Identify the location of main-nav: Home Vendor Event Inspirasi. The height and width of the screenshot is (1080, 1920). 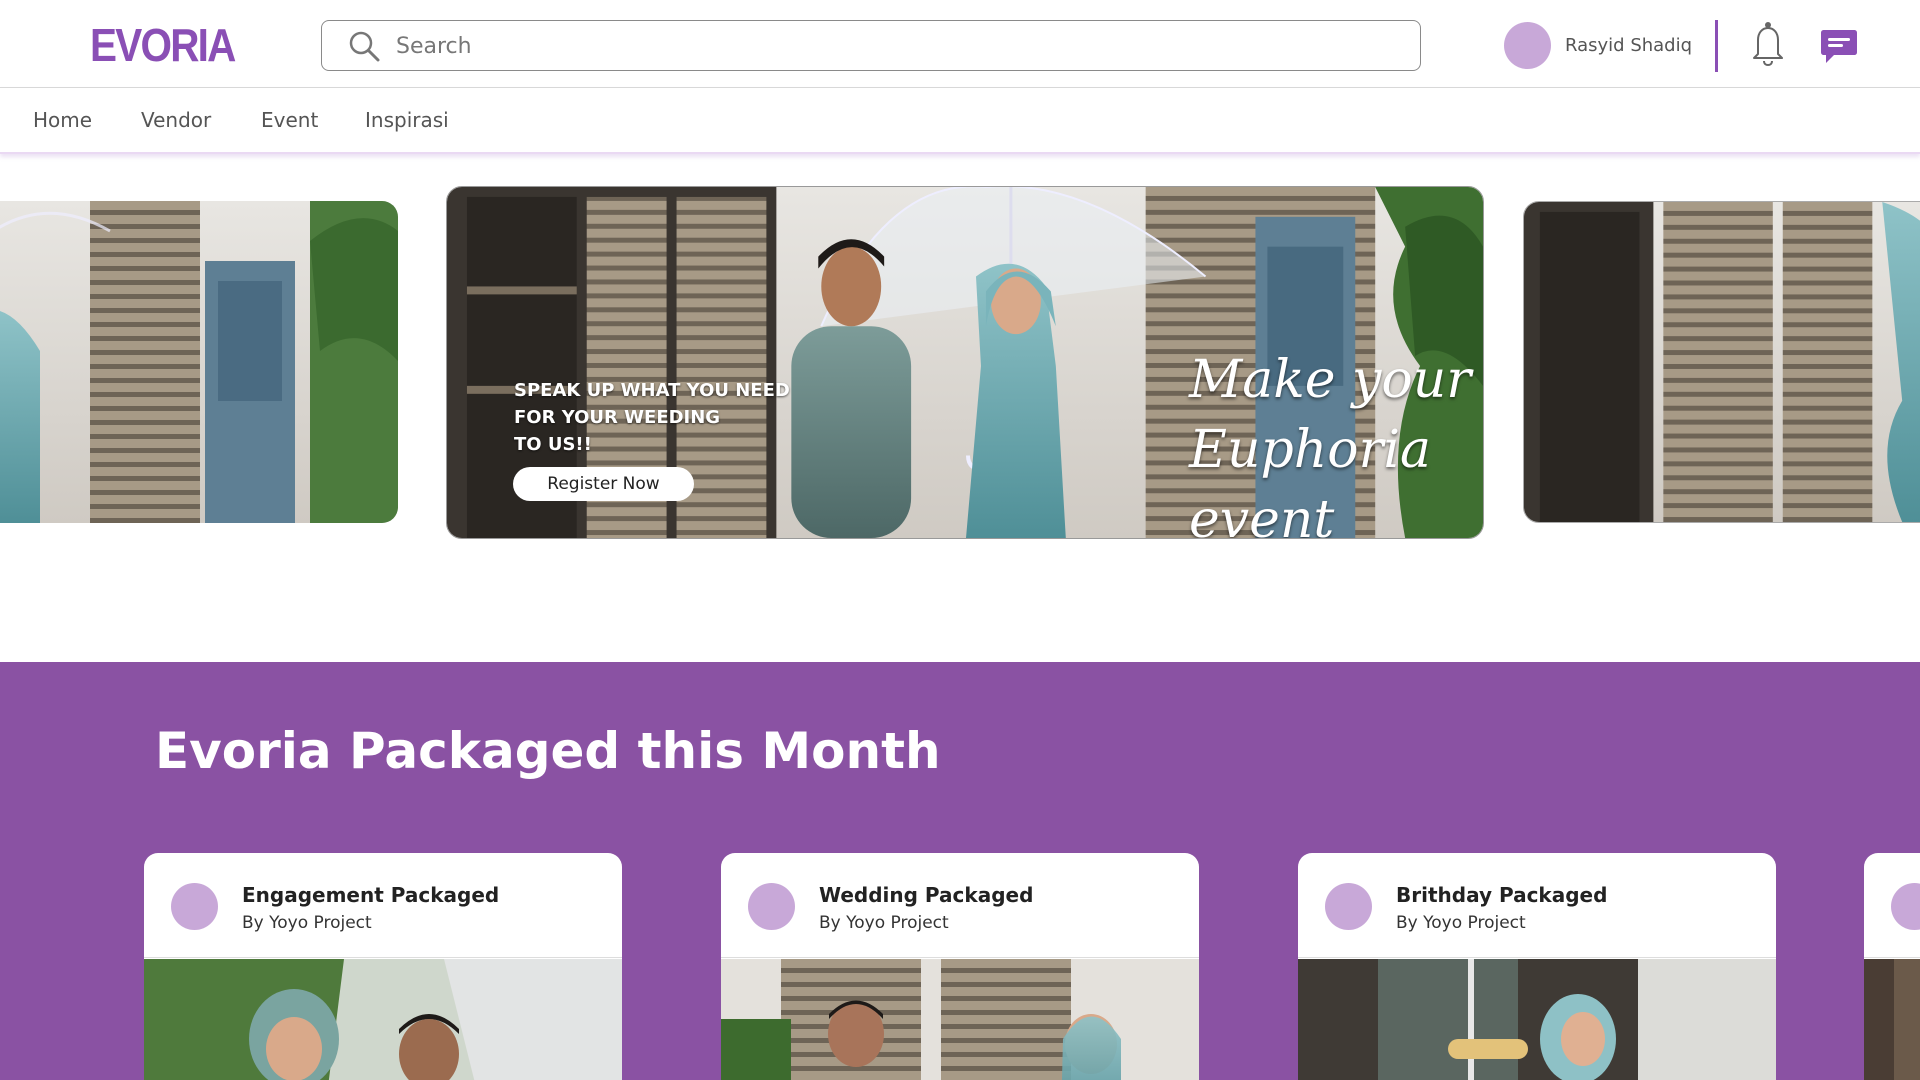
(960, 121).